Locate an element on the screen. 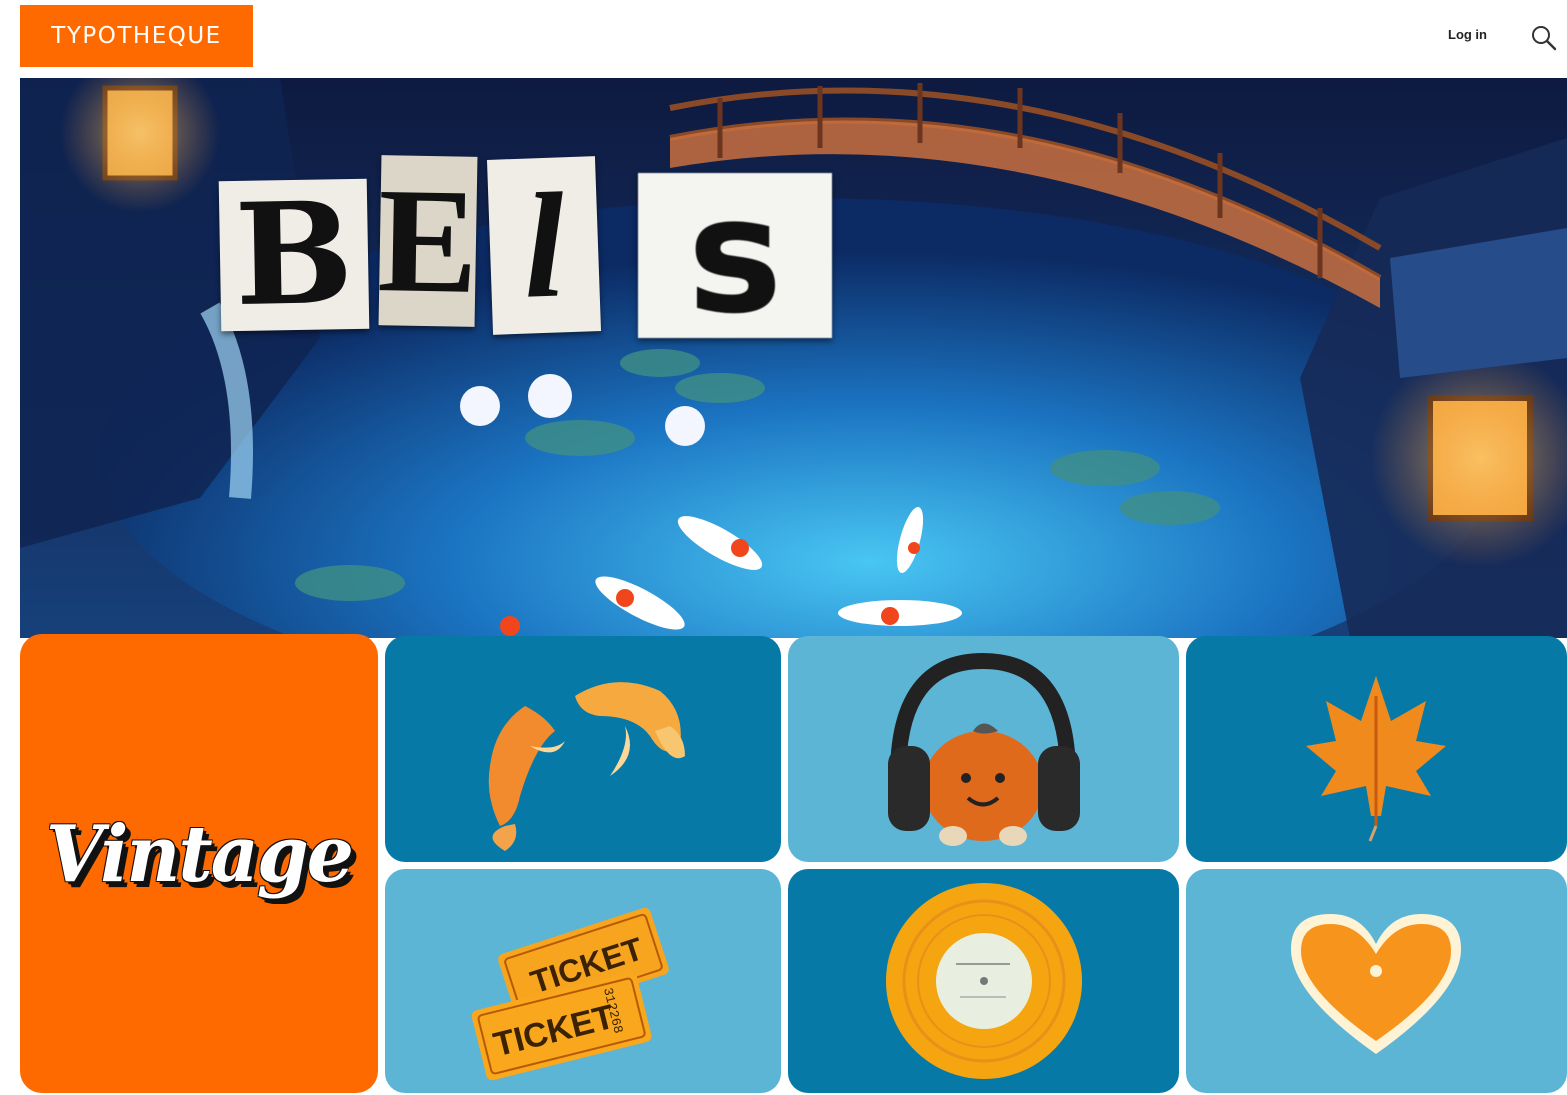 The width and height of the screenshot is (1567, 1095). headphones-card is located at coordinates (983, 749).